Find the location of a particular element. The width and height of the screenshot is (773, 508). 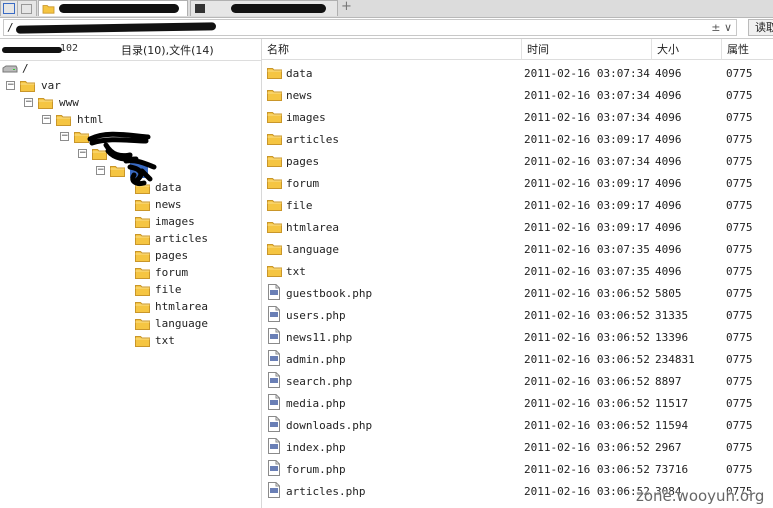

tree-child-label: file is located at coordinates (168, 289).